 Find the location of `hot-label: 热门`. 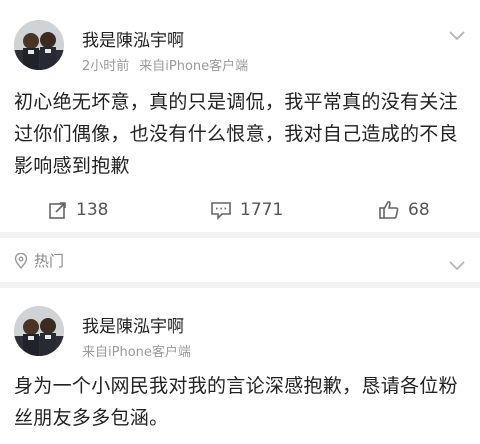

hot-label: 热门 is located at coordinates (39, 260).